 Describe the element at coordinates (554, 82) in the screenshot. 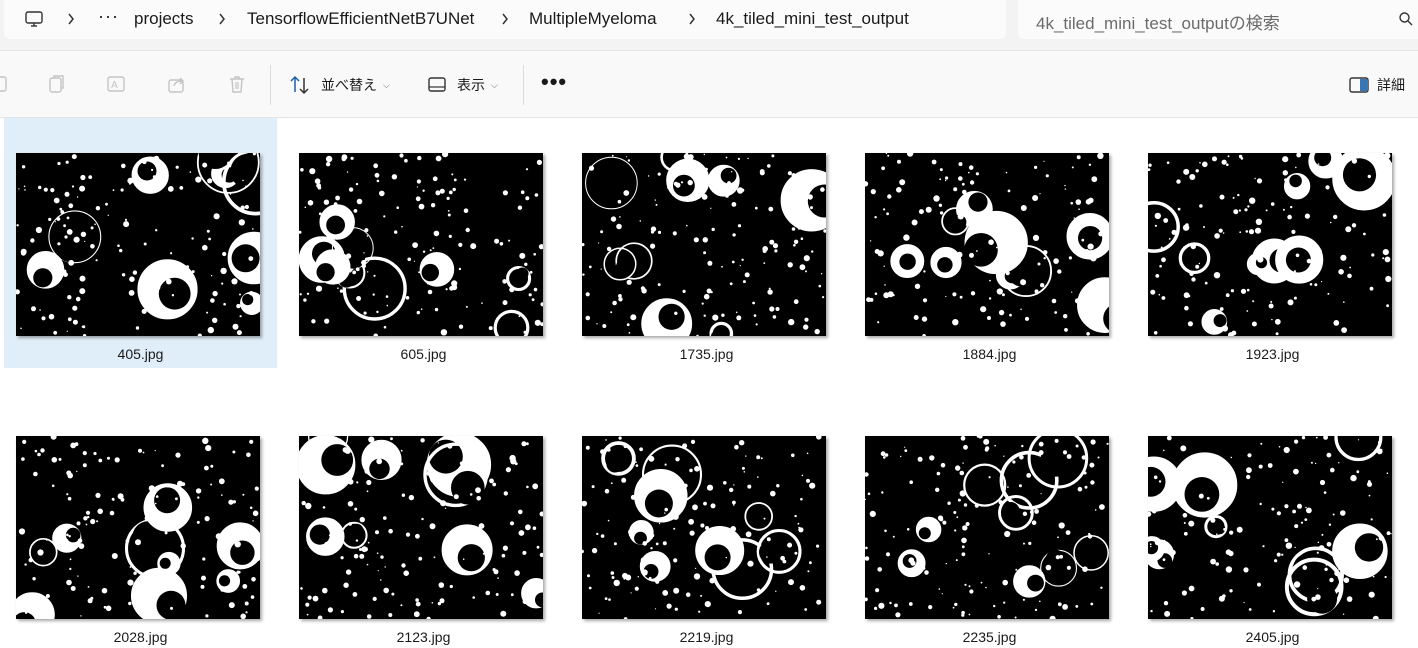

I see `more-options-button: •••` at that location.